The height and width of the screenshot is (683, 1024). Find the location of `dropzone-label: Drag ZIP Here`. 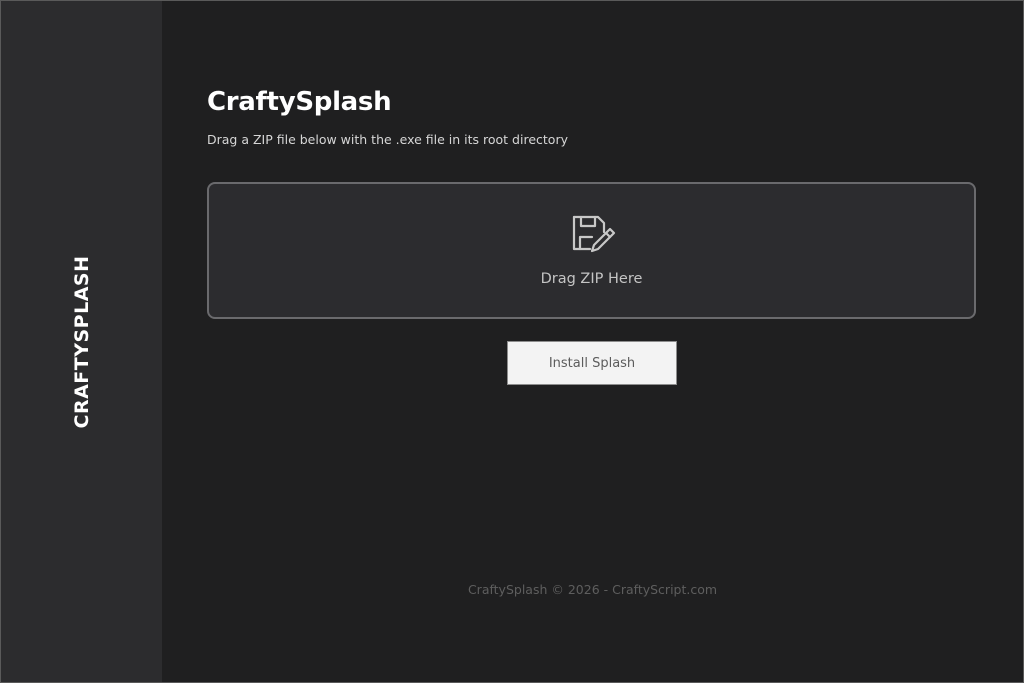

dropzone-label: Drag ZIP Here is located at coordinates (591, 279).